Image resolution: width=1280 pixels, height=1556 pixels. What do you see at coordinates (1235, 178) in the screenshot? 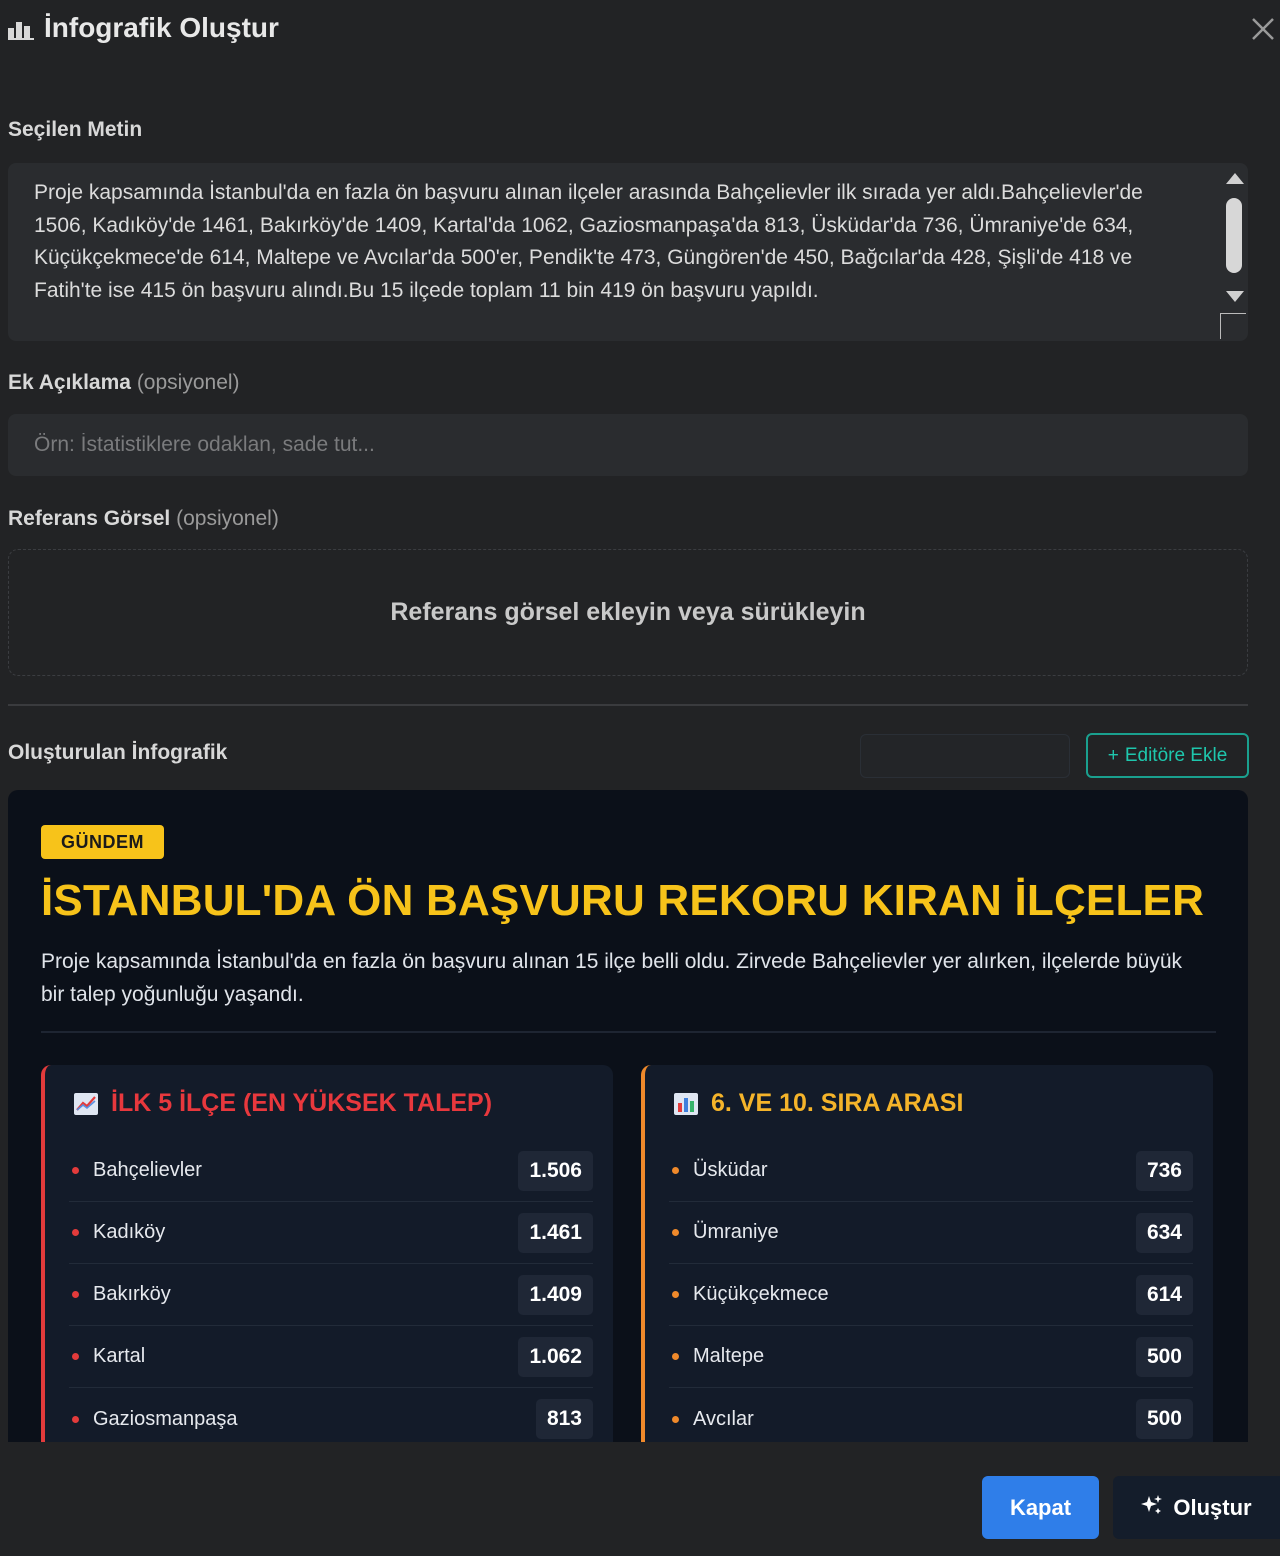
I see `scroll-up-icon` at bounding box center [1235, 178].